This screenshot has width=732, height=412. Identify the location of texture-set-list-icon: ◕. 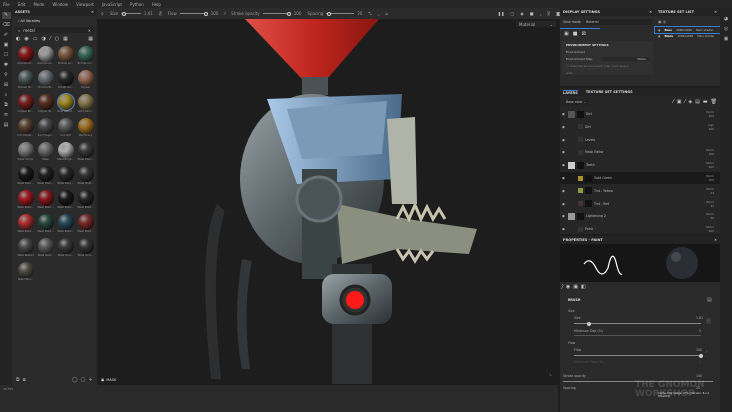
(726, 19).